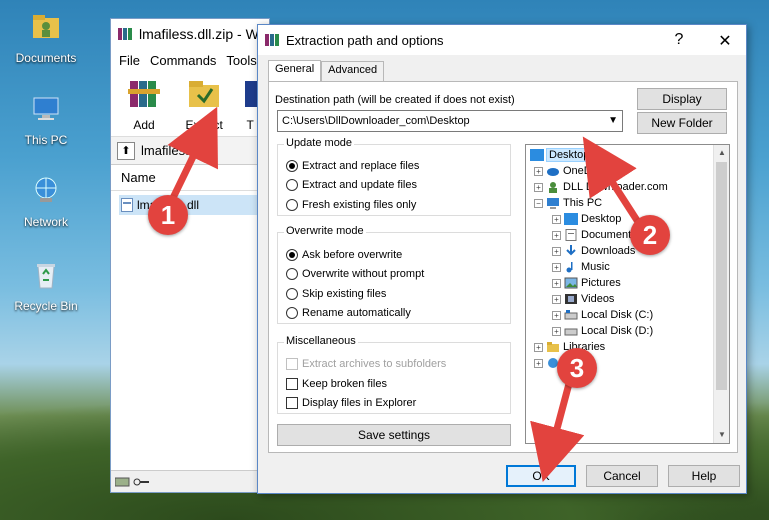  What do you see at coordinates (351, 185) in the screenshot?
I see `radio-extract-update: Extract and update files` at bounding box center [351, 185].